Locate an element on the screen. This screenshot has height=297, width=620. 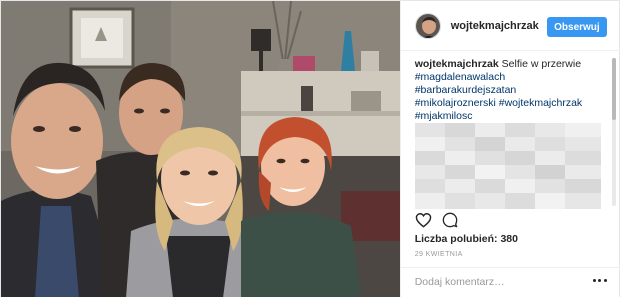
caption-text: Selfie w przerwie is located at coordinates (541, 64).